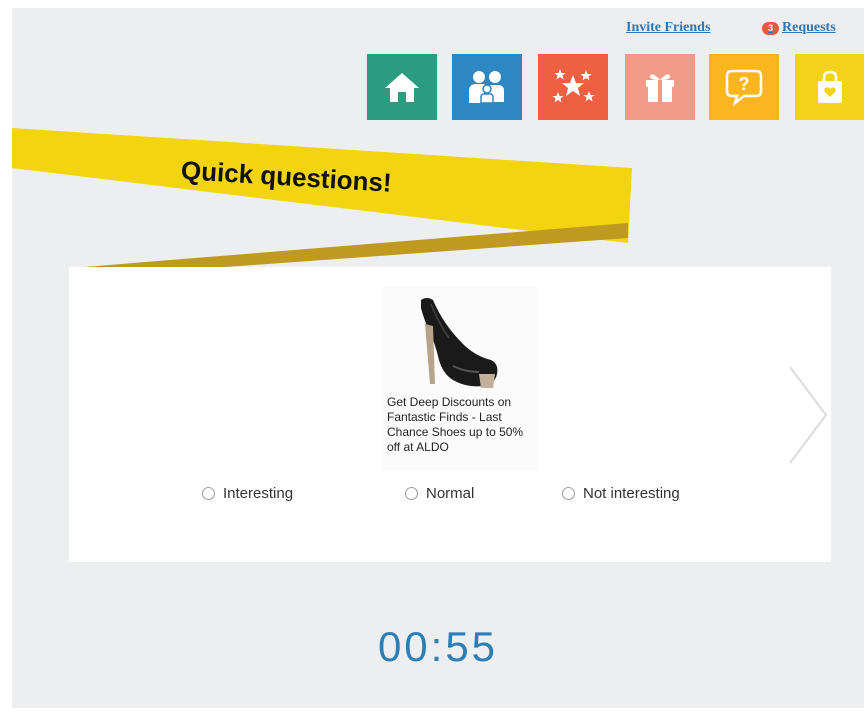 The height and width of the screenshot is (715, 864). I want to click on stars-icon, so click(573, 86).